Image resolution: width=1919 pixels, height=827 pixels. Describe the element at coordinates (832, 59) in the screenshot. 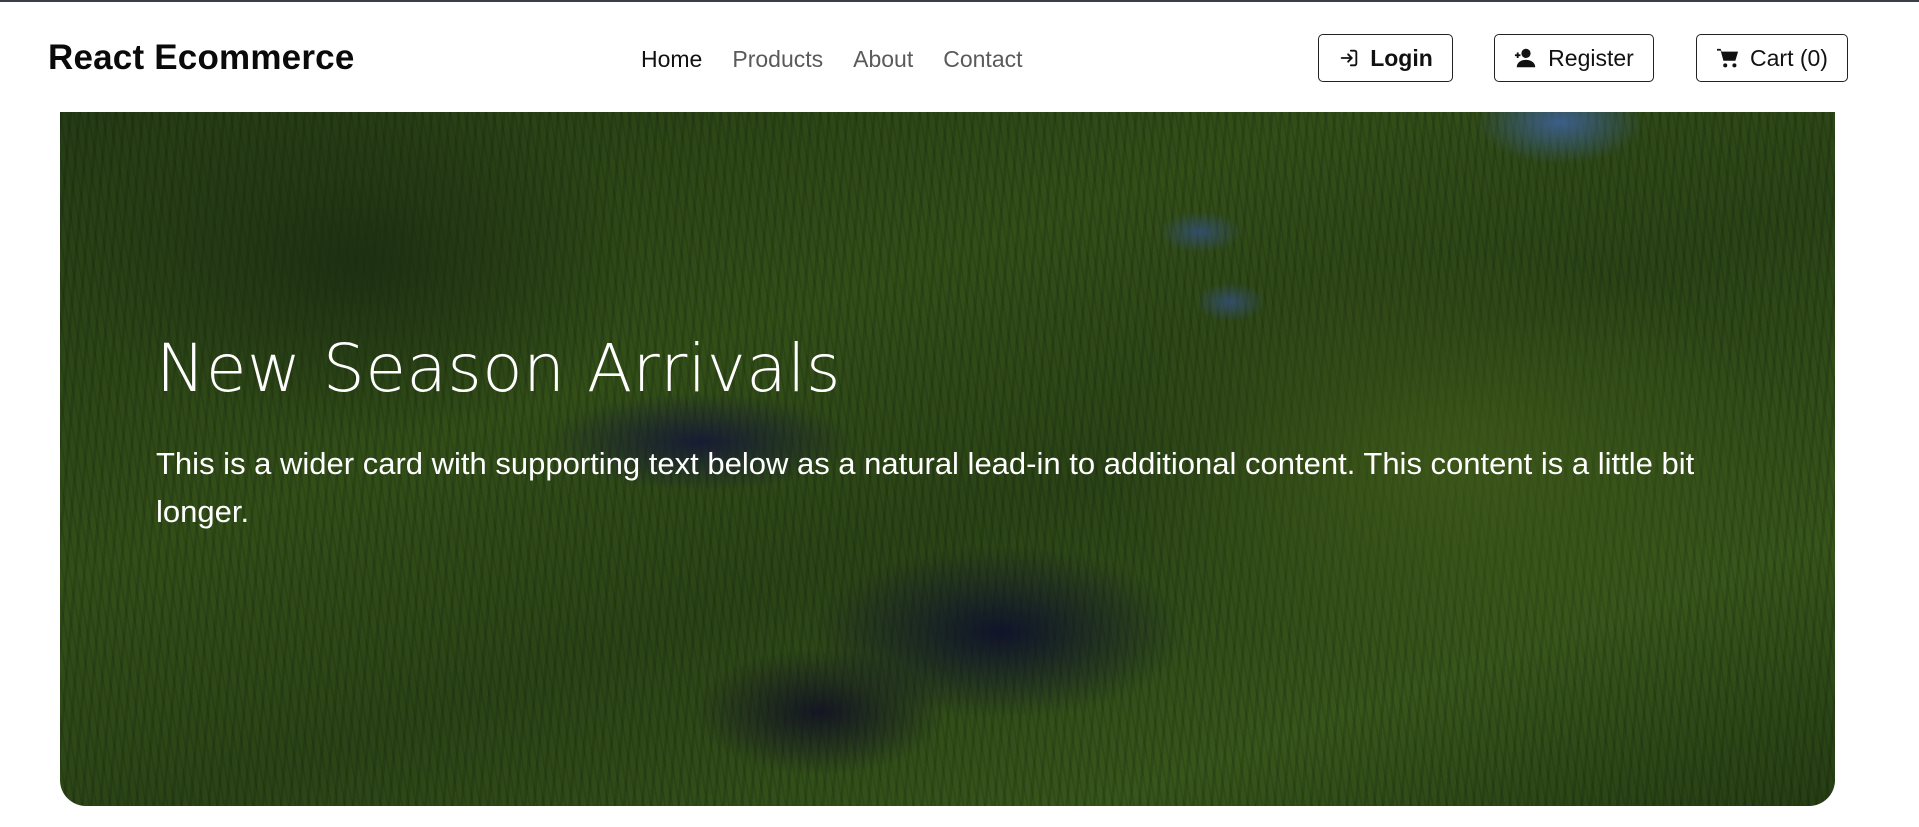

I see `nav-links: Home Products About Contact` at that location.